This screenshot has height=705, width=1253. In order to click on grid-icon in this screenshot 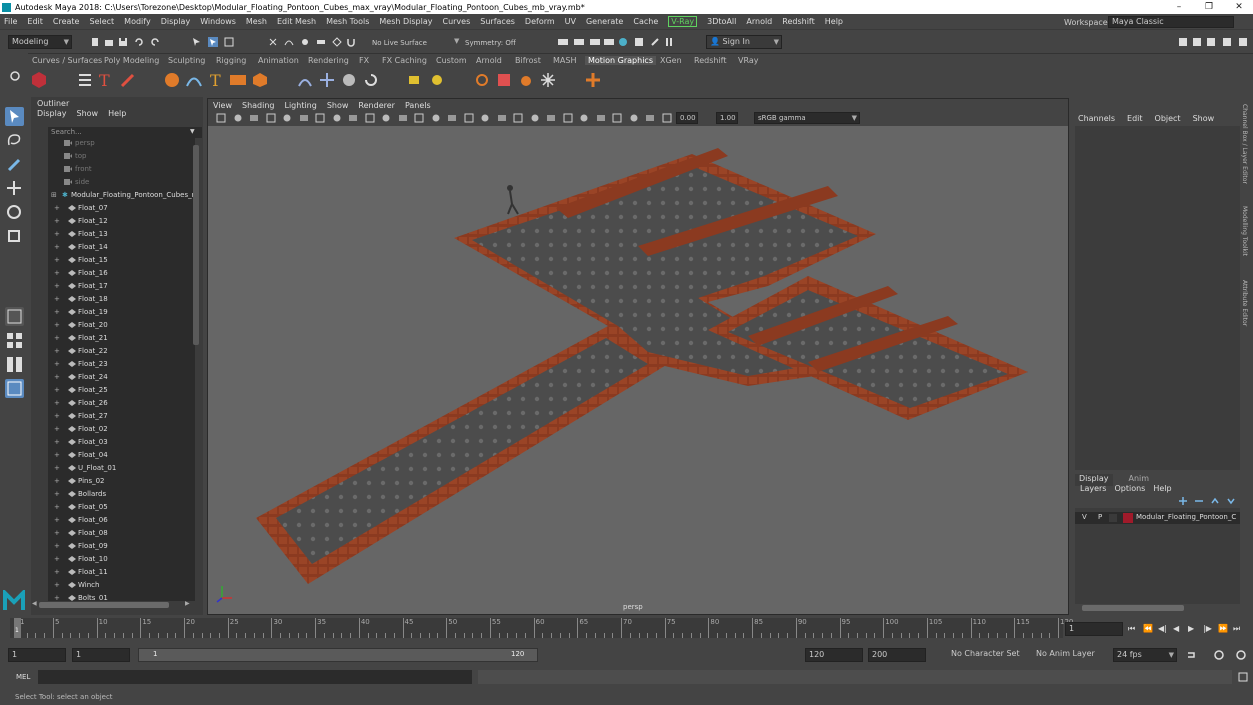, I will do `click(320, 118)`.